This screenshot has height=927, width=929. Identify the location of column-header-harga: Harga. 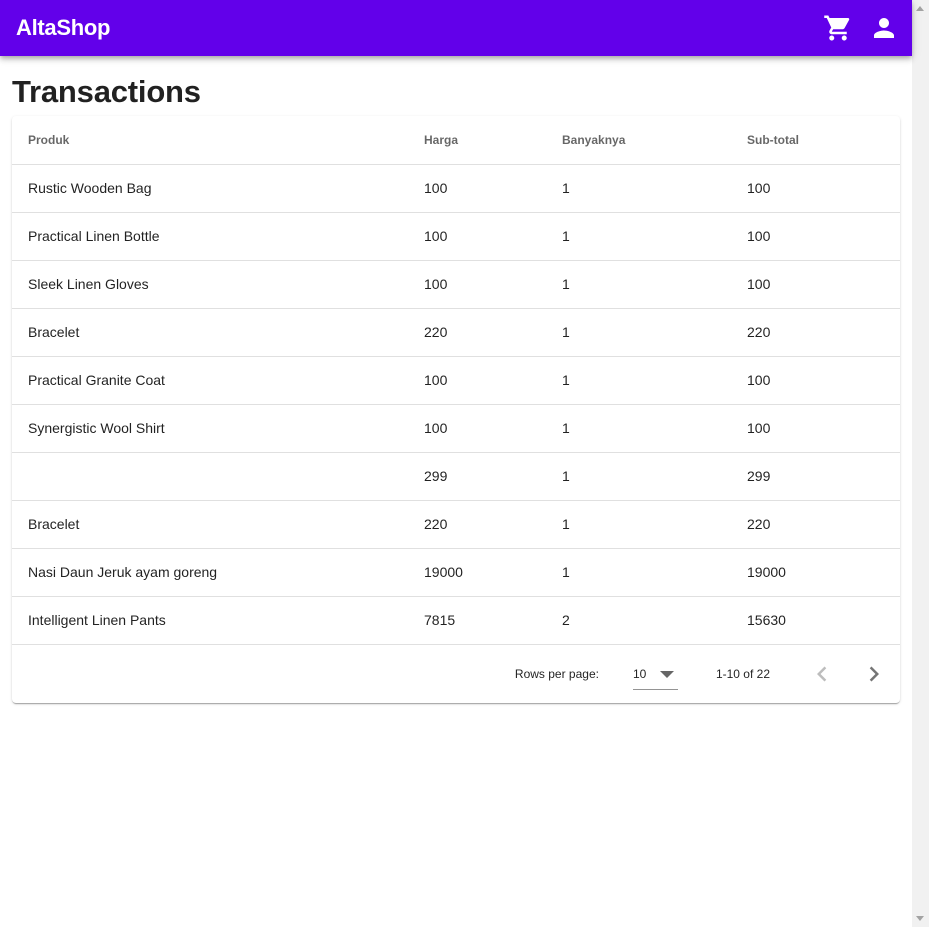
(477, 140).